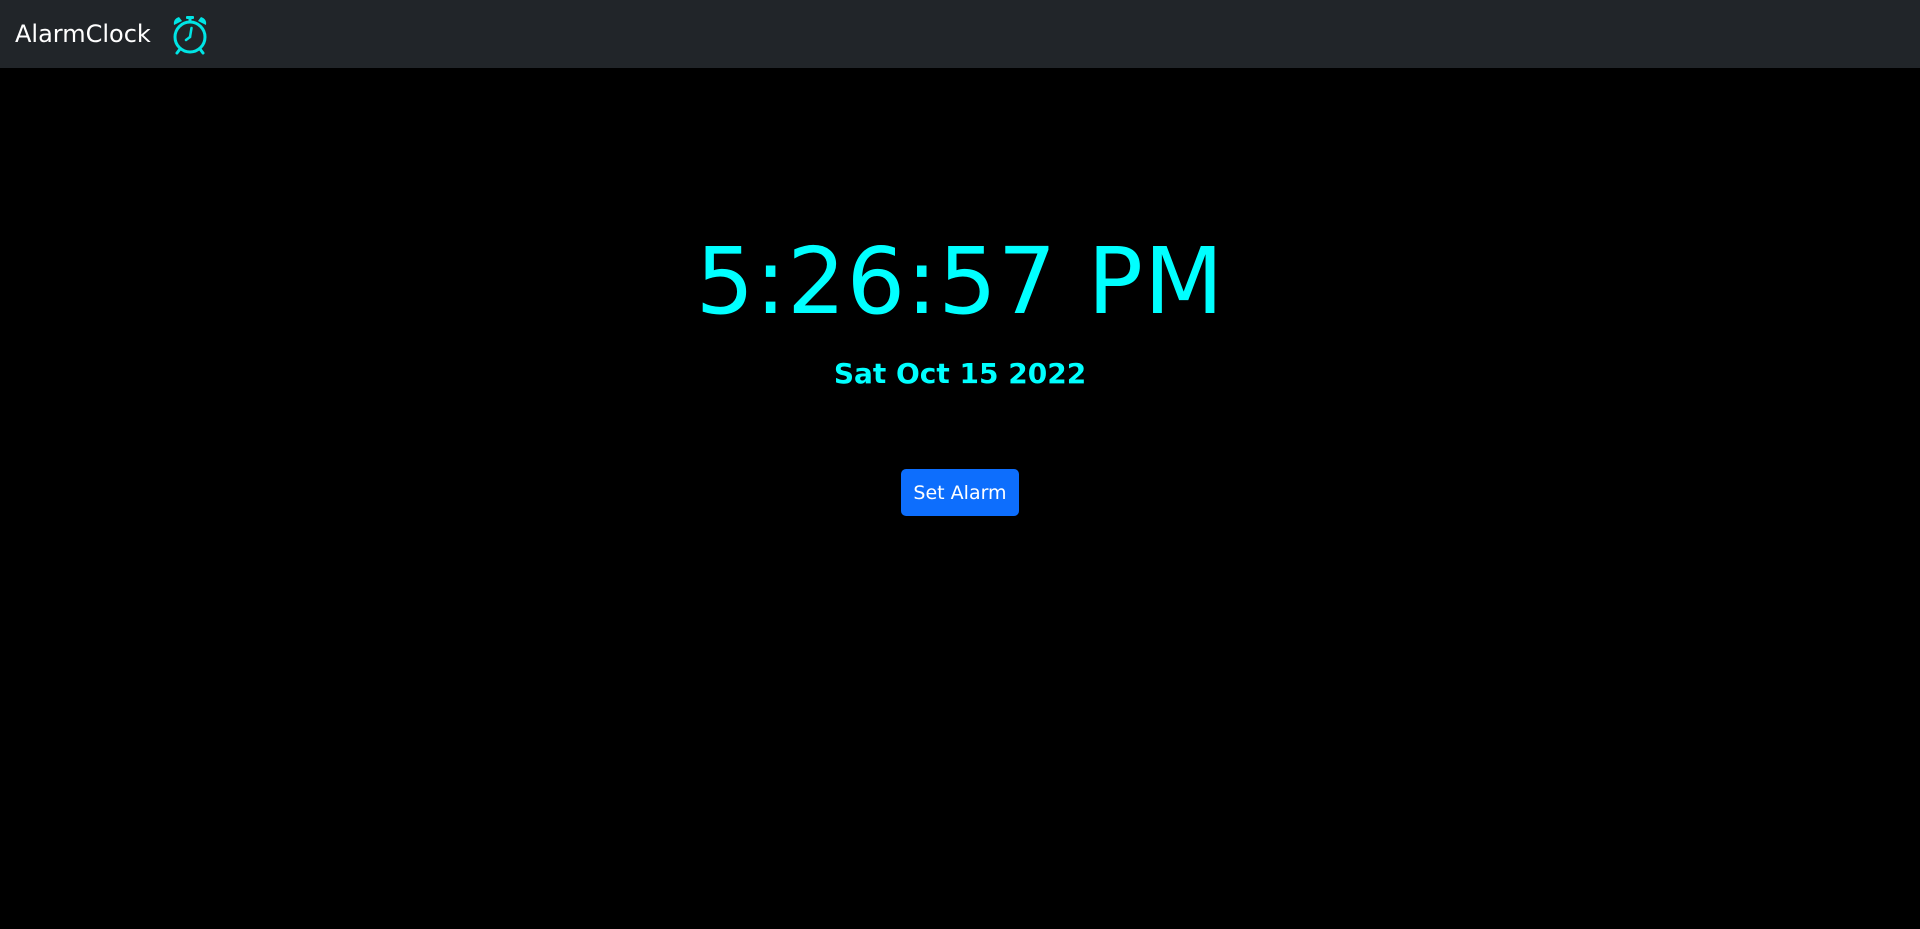  Describe the element at coordinates (190, 34) in the screenshot. I see `alarm-clock-icon` at that location.